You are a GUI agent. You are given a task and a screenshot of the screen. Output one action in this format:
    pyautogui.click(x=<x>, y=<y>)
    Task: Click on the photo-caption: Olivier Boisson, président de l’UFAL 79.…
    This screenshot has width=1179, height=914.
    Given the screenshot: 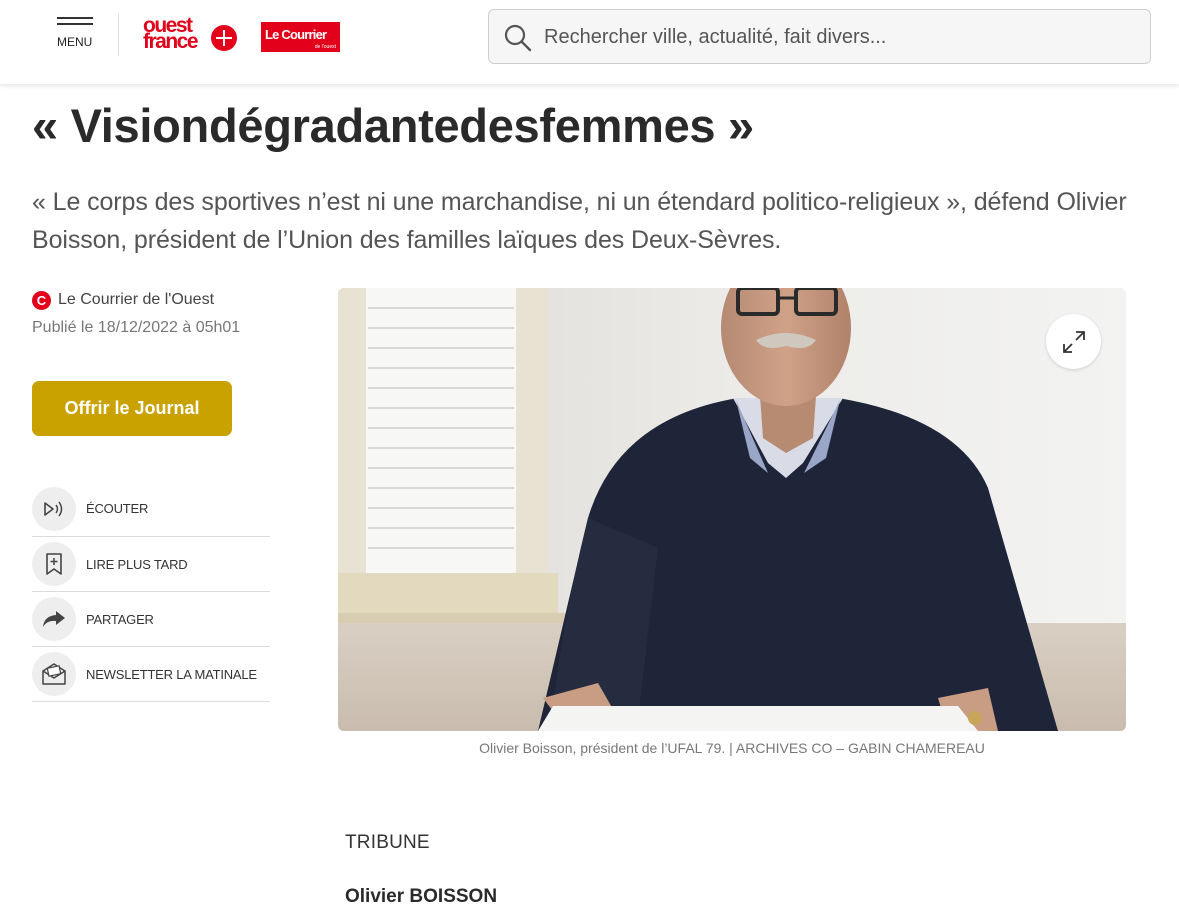 What is the action you would take?
    pyautogui.click(x=732, y=748)
    